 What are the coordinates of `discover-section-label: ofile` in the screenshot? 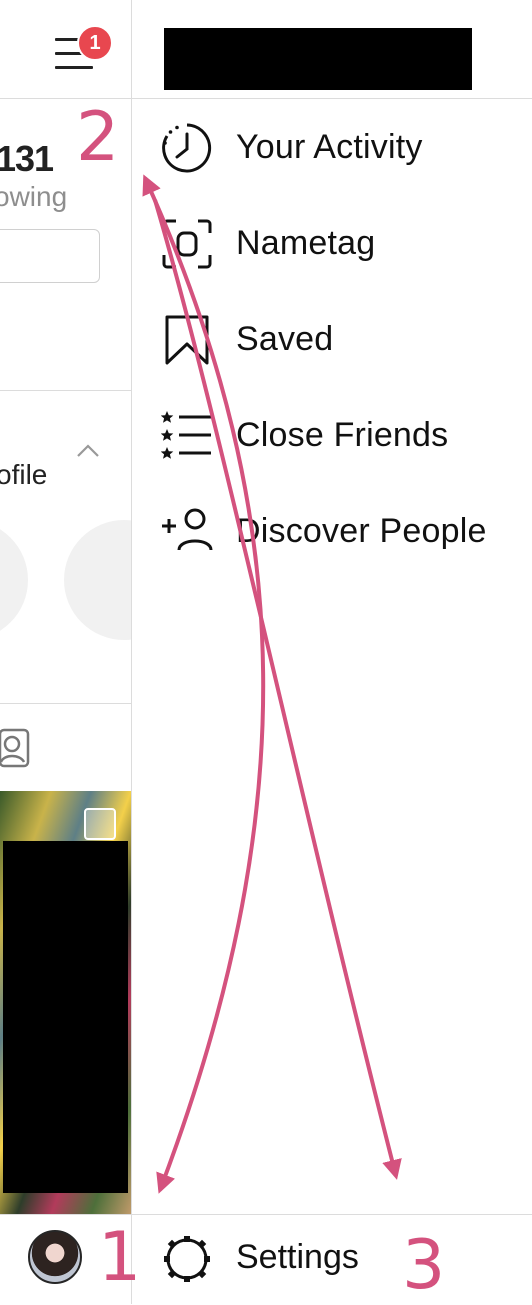 It's located at (24, 474).